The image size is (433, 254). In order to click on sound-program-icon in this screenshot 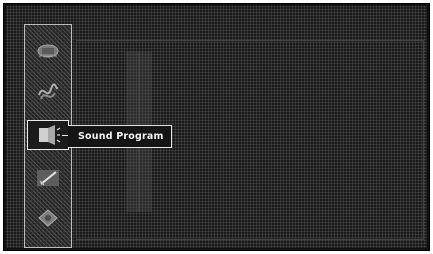, I will do `click(50, 135)`.